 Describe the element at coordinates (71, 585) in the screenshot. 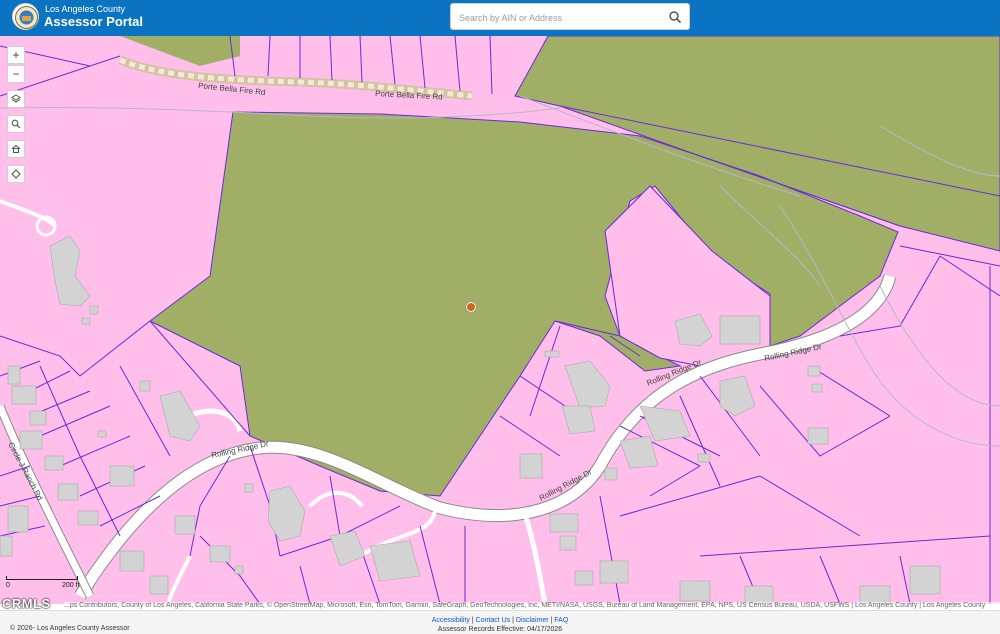

I see `scale-label-end: 200 ft` at that location.